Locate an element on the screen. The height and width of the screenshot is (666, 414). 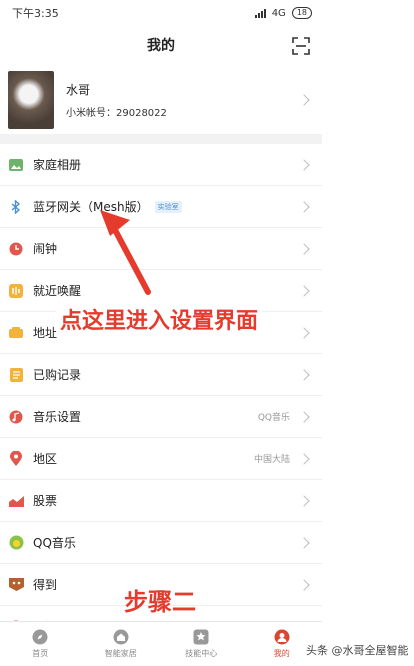
avatar is located at coordinates (31, 100).